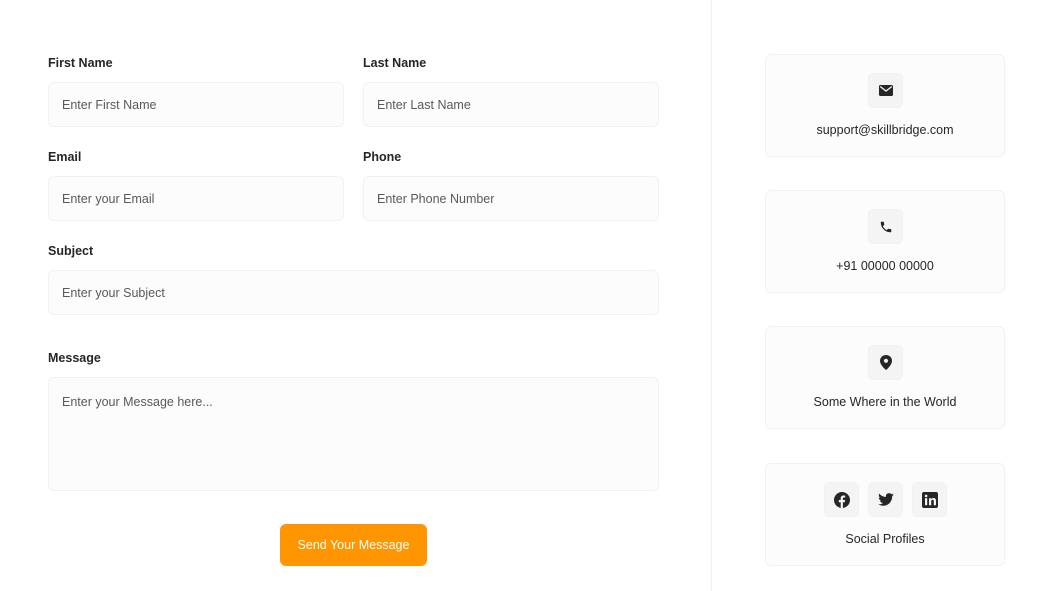  What do you see at coordinates (65, 157) in the screenshot?
I see `email-label: Email` at bounding box center [65, 157].